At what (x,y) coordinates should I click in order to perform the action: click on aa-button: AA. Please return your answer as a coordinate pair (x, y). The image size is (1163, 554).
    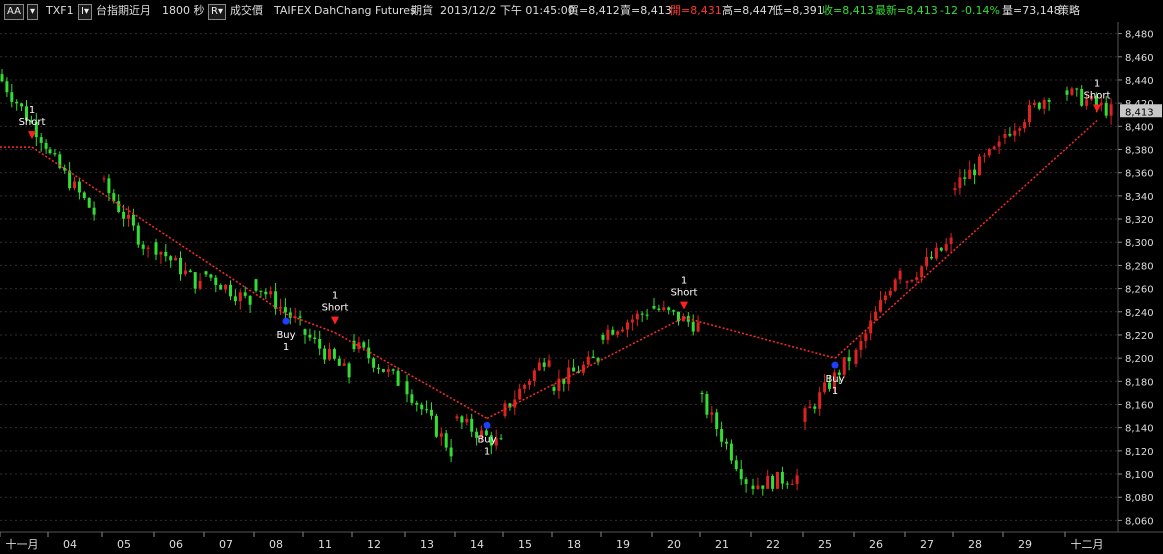
    Looking at the image, I should click on (14, 12).